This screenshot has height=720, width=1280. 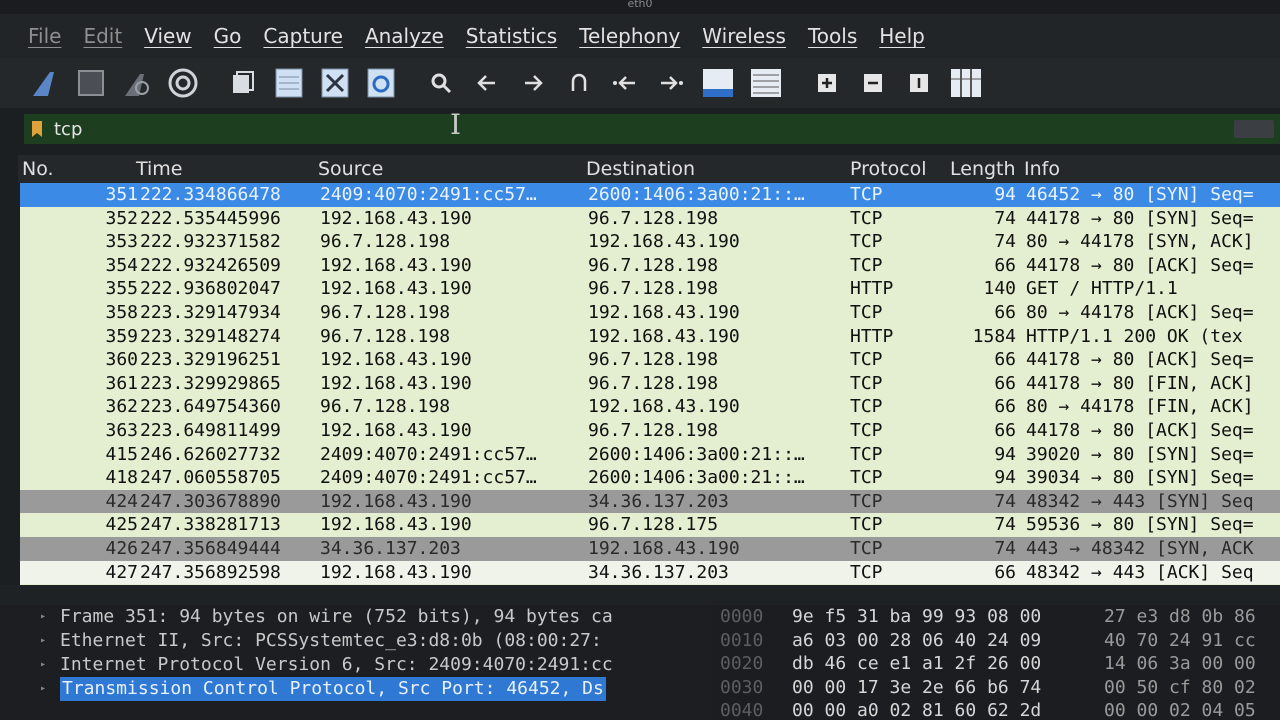 I want to click on menu-telephony: Telephony, so click(x=629, y=36).